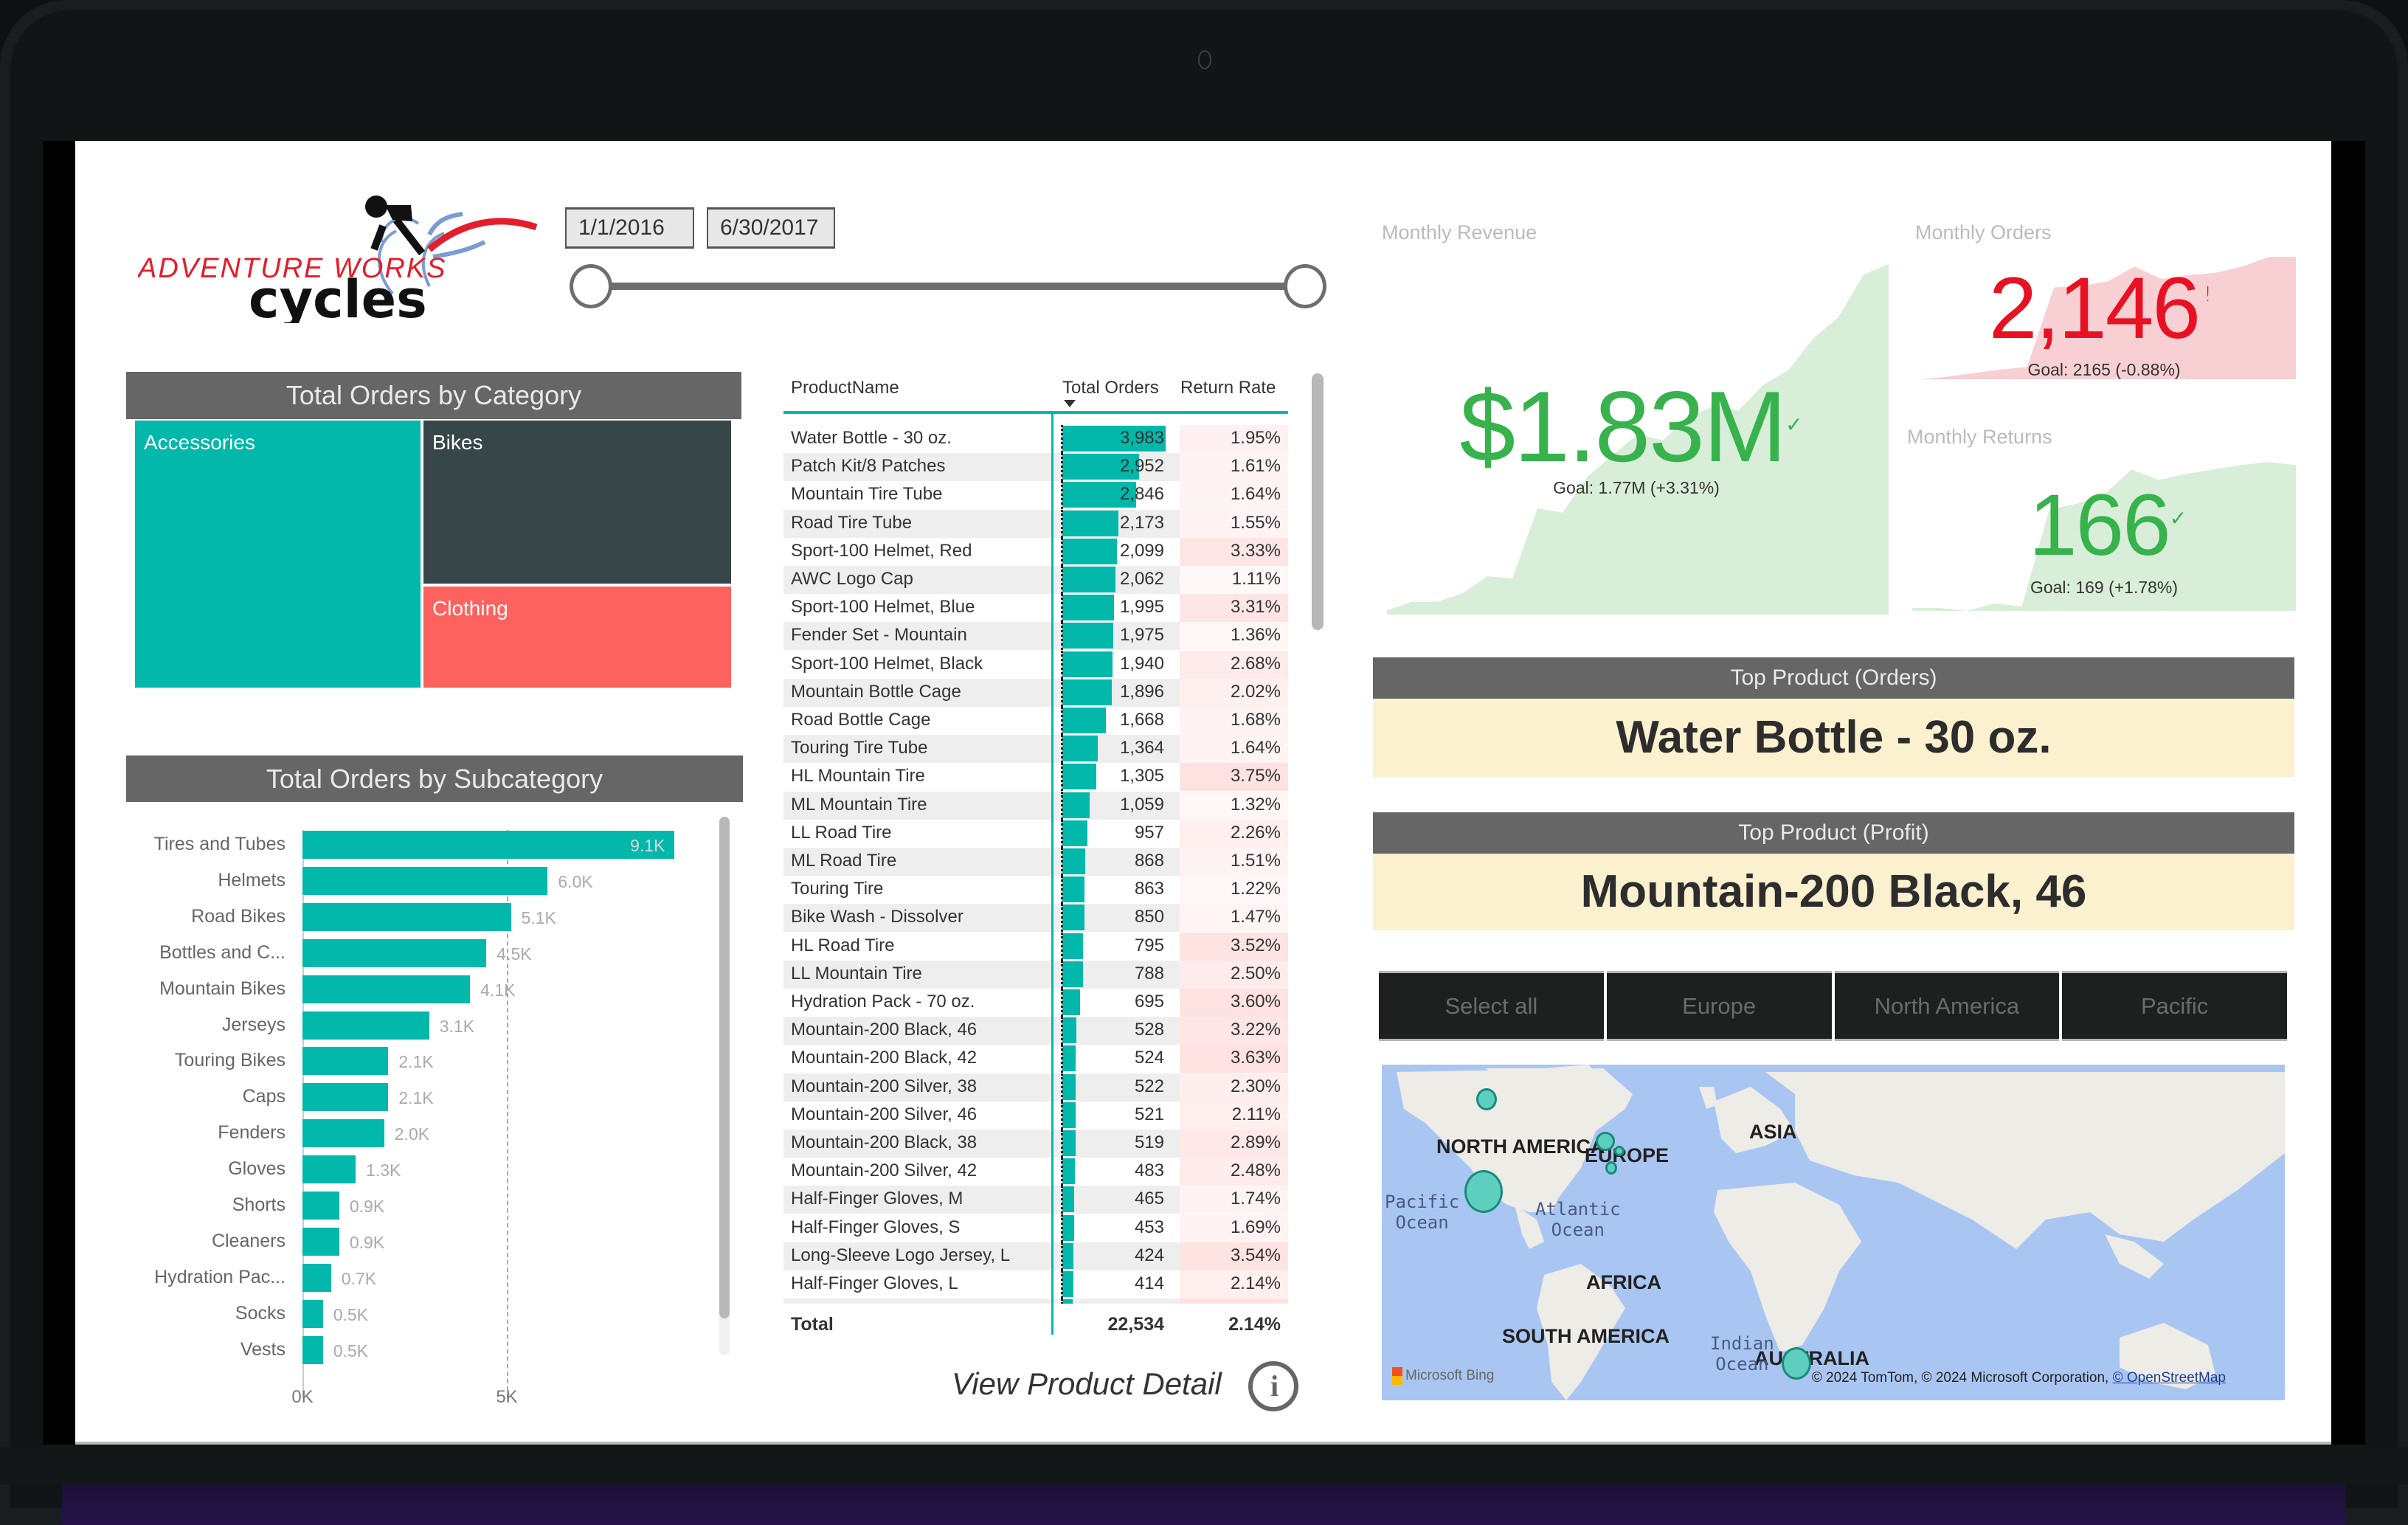  I want to click on table-row: Mountain Bottle Cage 1,896 2.02%, so click(1036, 692).